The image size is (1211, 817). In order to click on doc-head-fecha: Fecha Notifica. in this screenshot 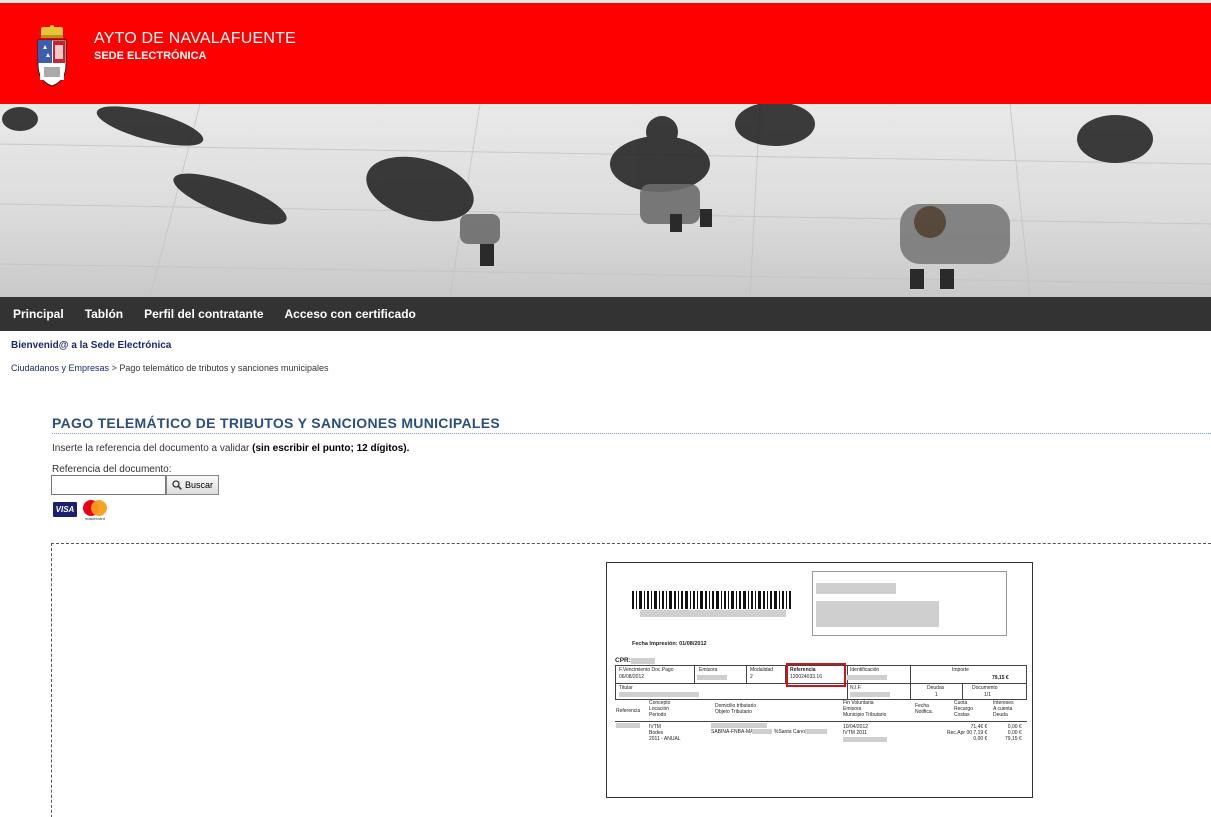, I will do `click(924, 709)`.